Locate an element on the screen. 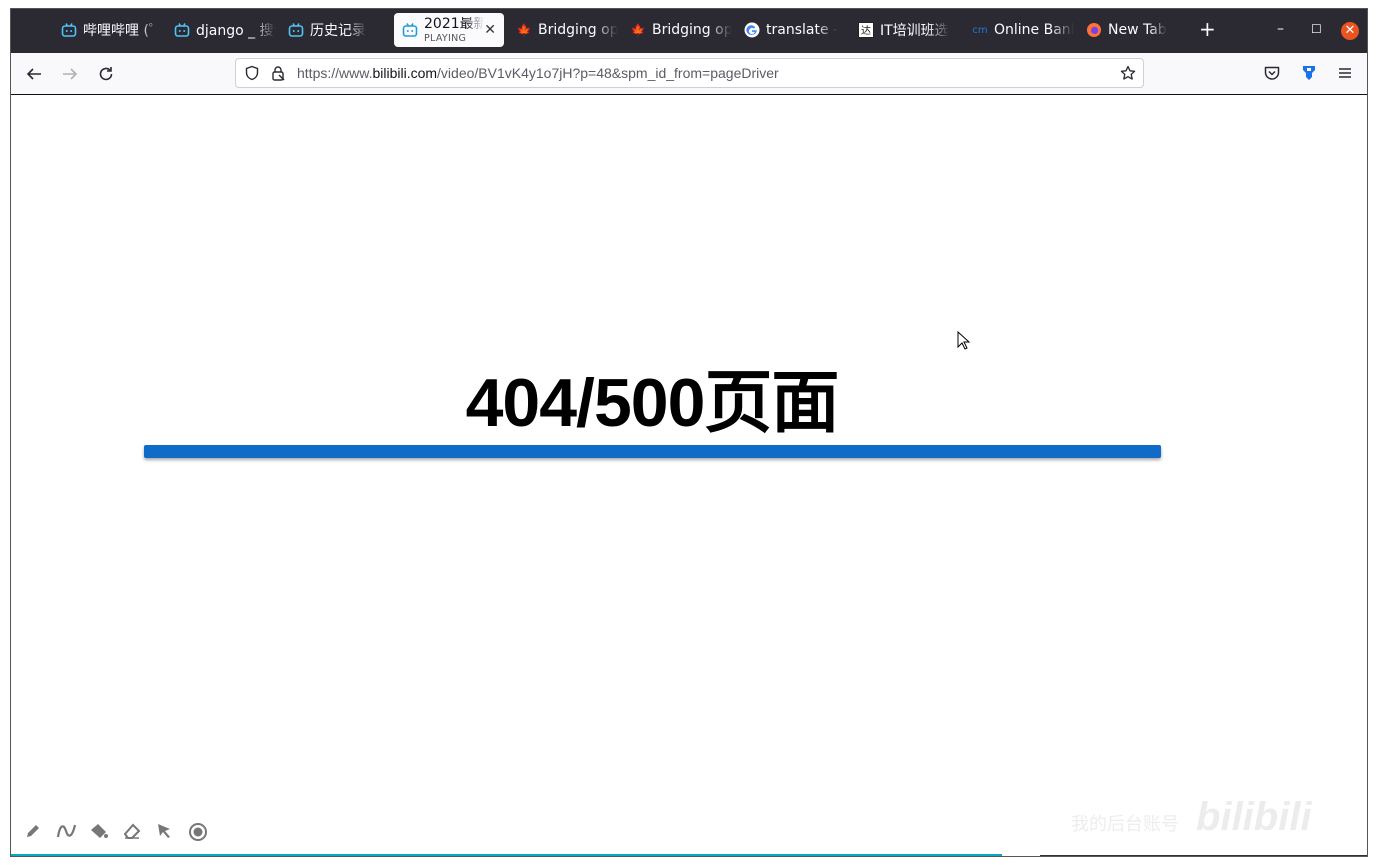  close-window-button: ✕ is located at coordinates (1350, 31).